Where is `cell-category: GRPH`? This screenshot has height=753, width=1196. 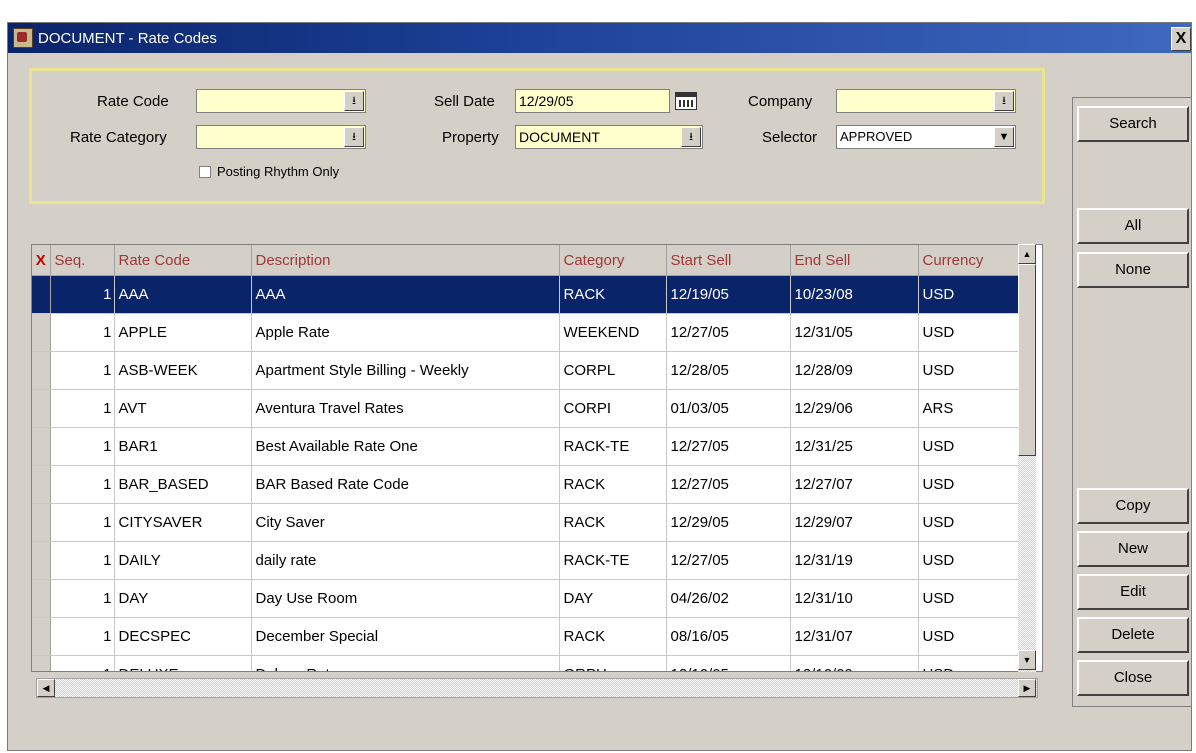 cell-category: GRPH is located at coordinates (613, 663).